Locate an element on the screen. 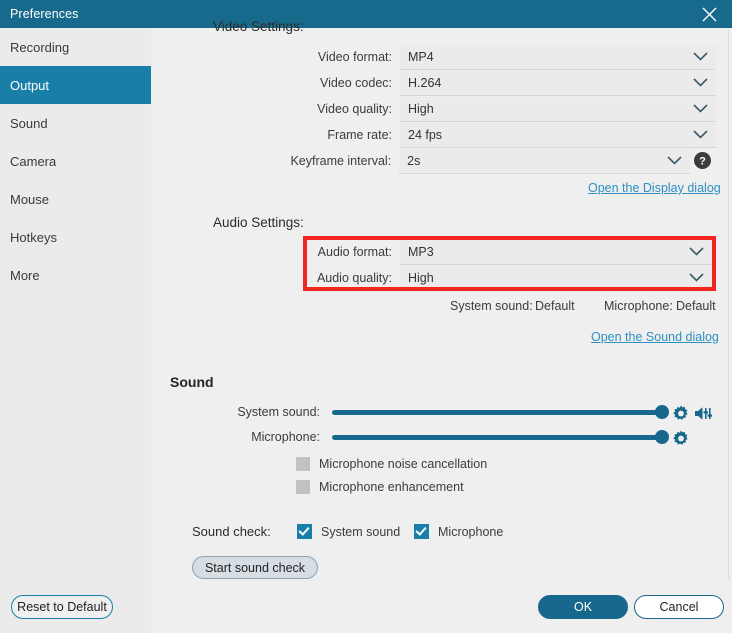  video-format-value: MP4 is located at coordinates (421, 56).